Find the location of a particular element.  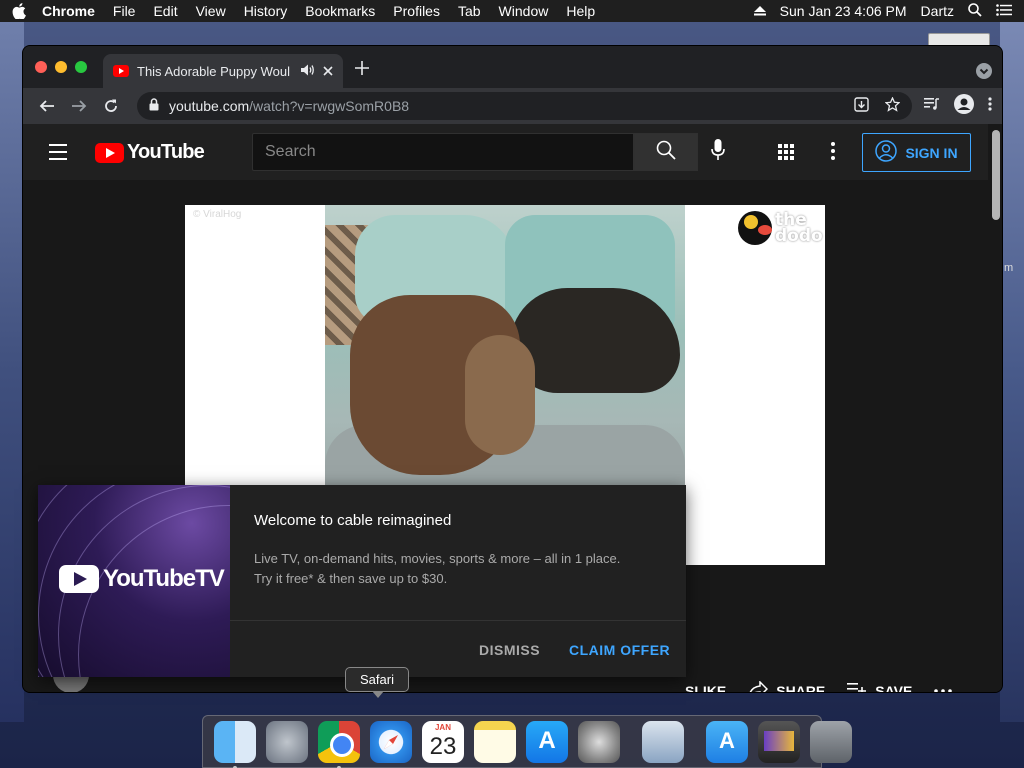

video-watermark: © ViralHog is located at coordinates (217, 214).